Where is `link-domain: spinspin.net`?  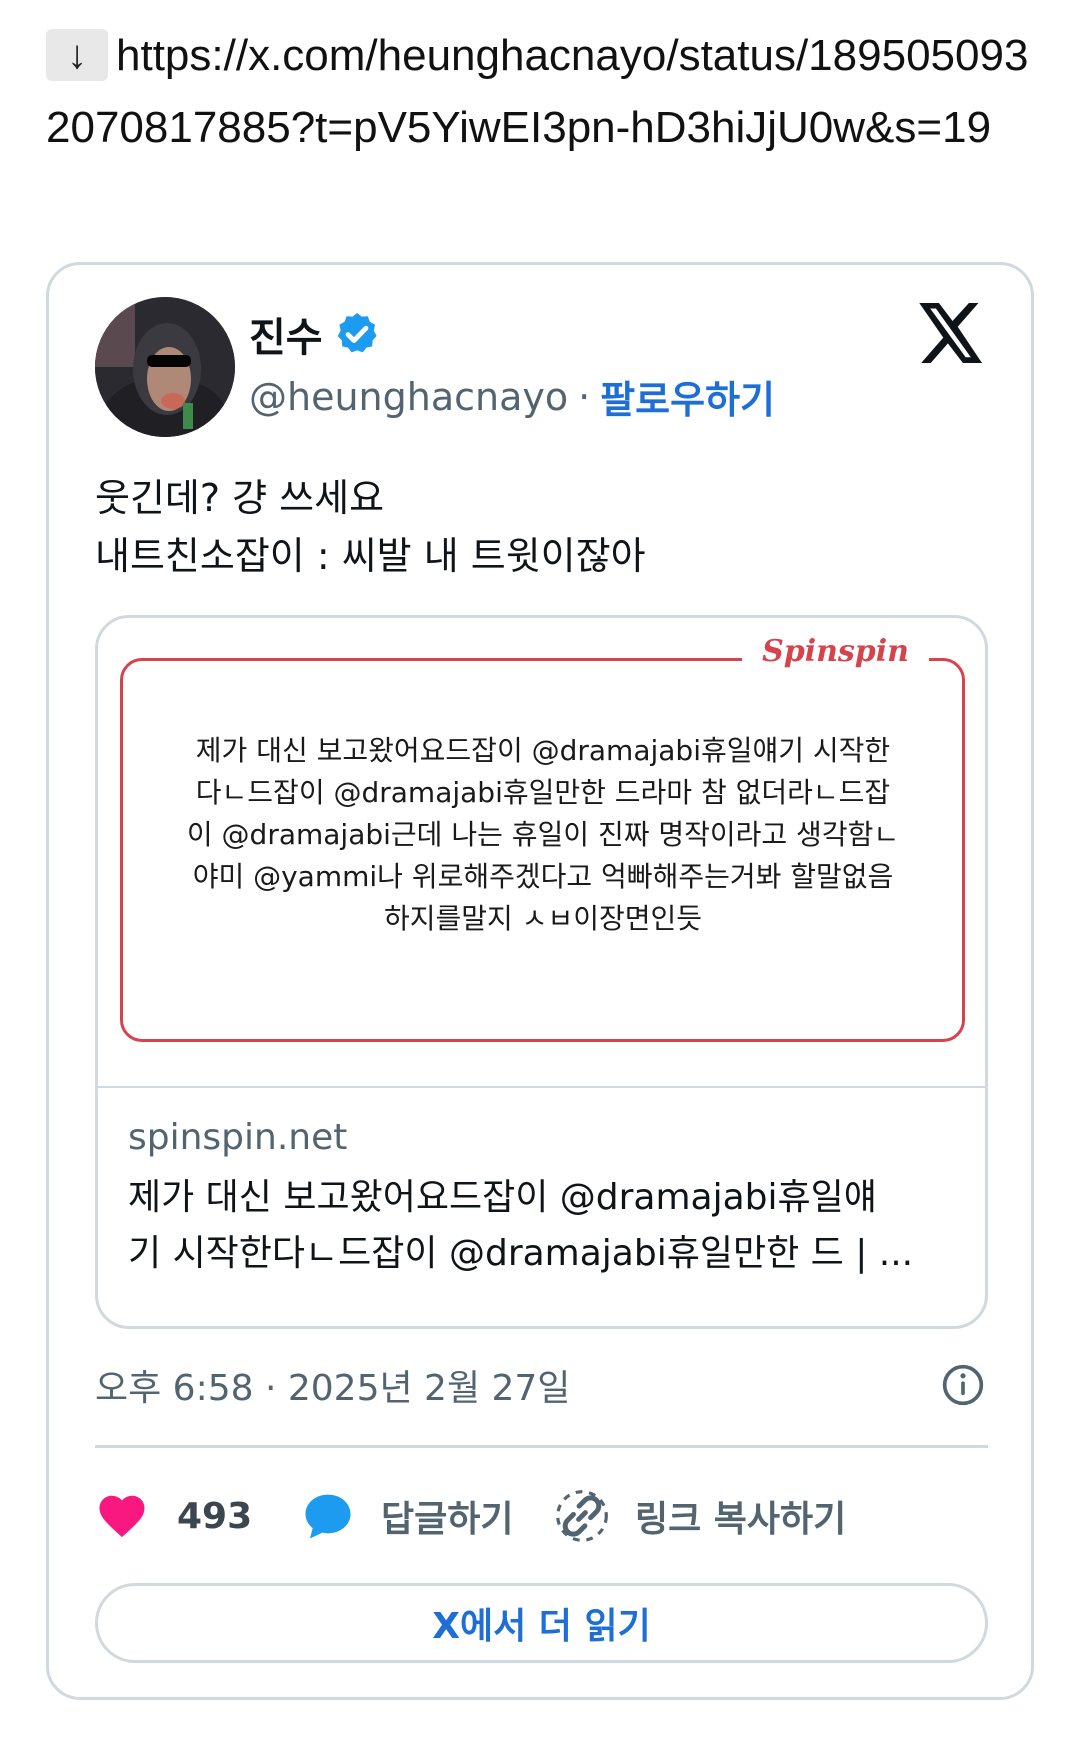 link-domain: spinspin.net is located at coordinates (238, 1137).